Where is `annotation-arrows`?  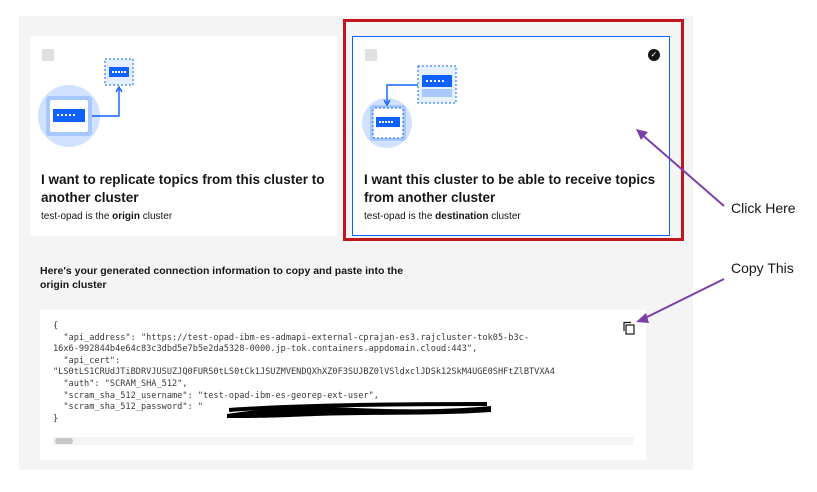 annotation-arrows is located at coordinates (680, 226).